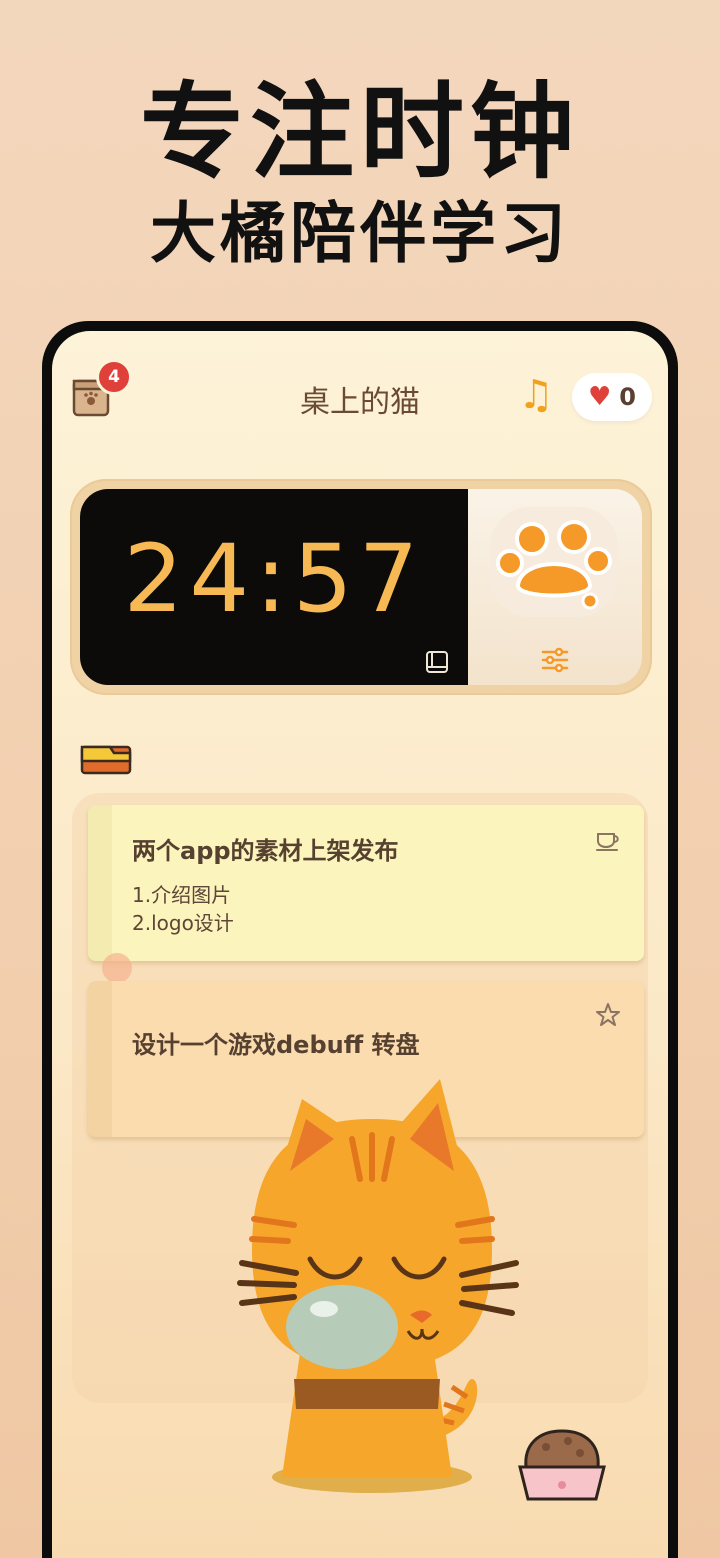 The image size is (720, 1558). Describe the element at coordinates (117, 968) in the screenshot. I see `pin-dot` at that location.